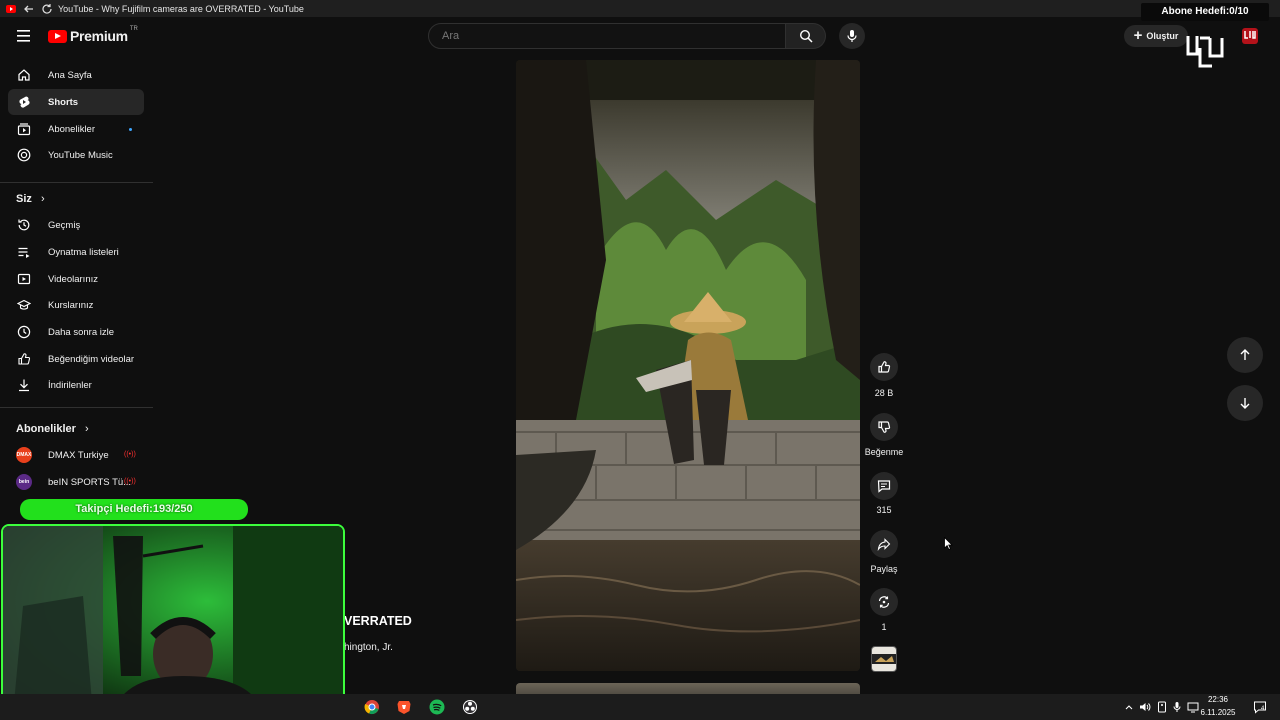 The image size is (1280, 720). What do you see at coordinates (404, 707) in the screenshot?
I see `brave-taskbar-icon` at bounding box center [404, 707].